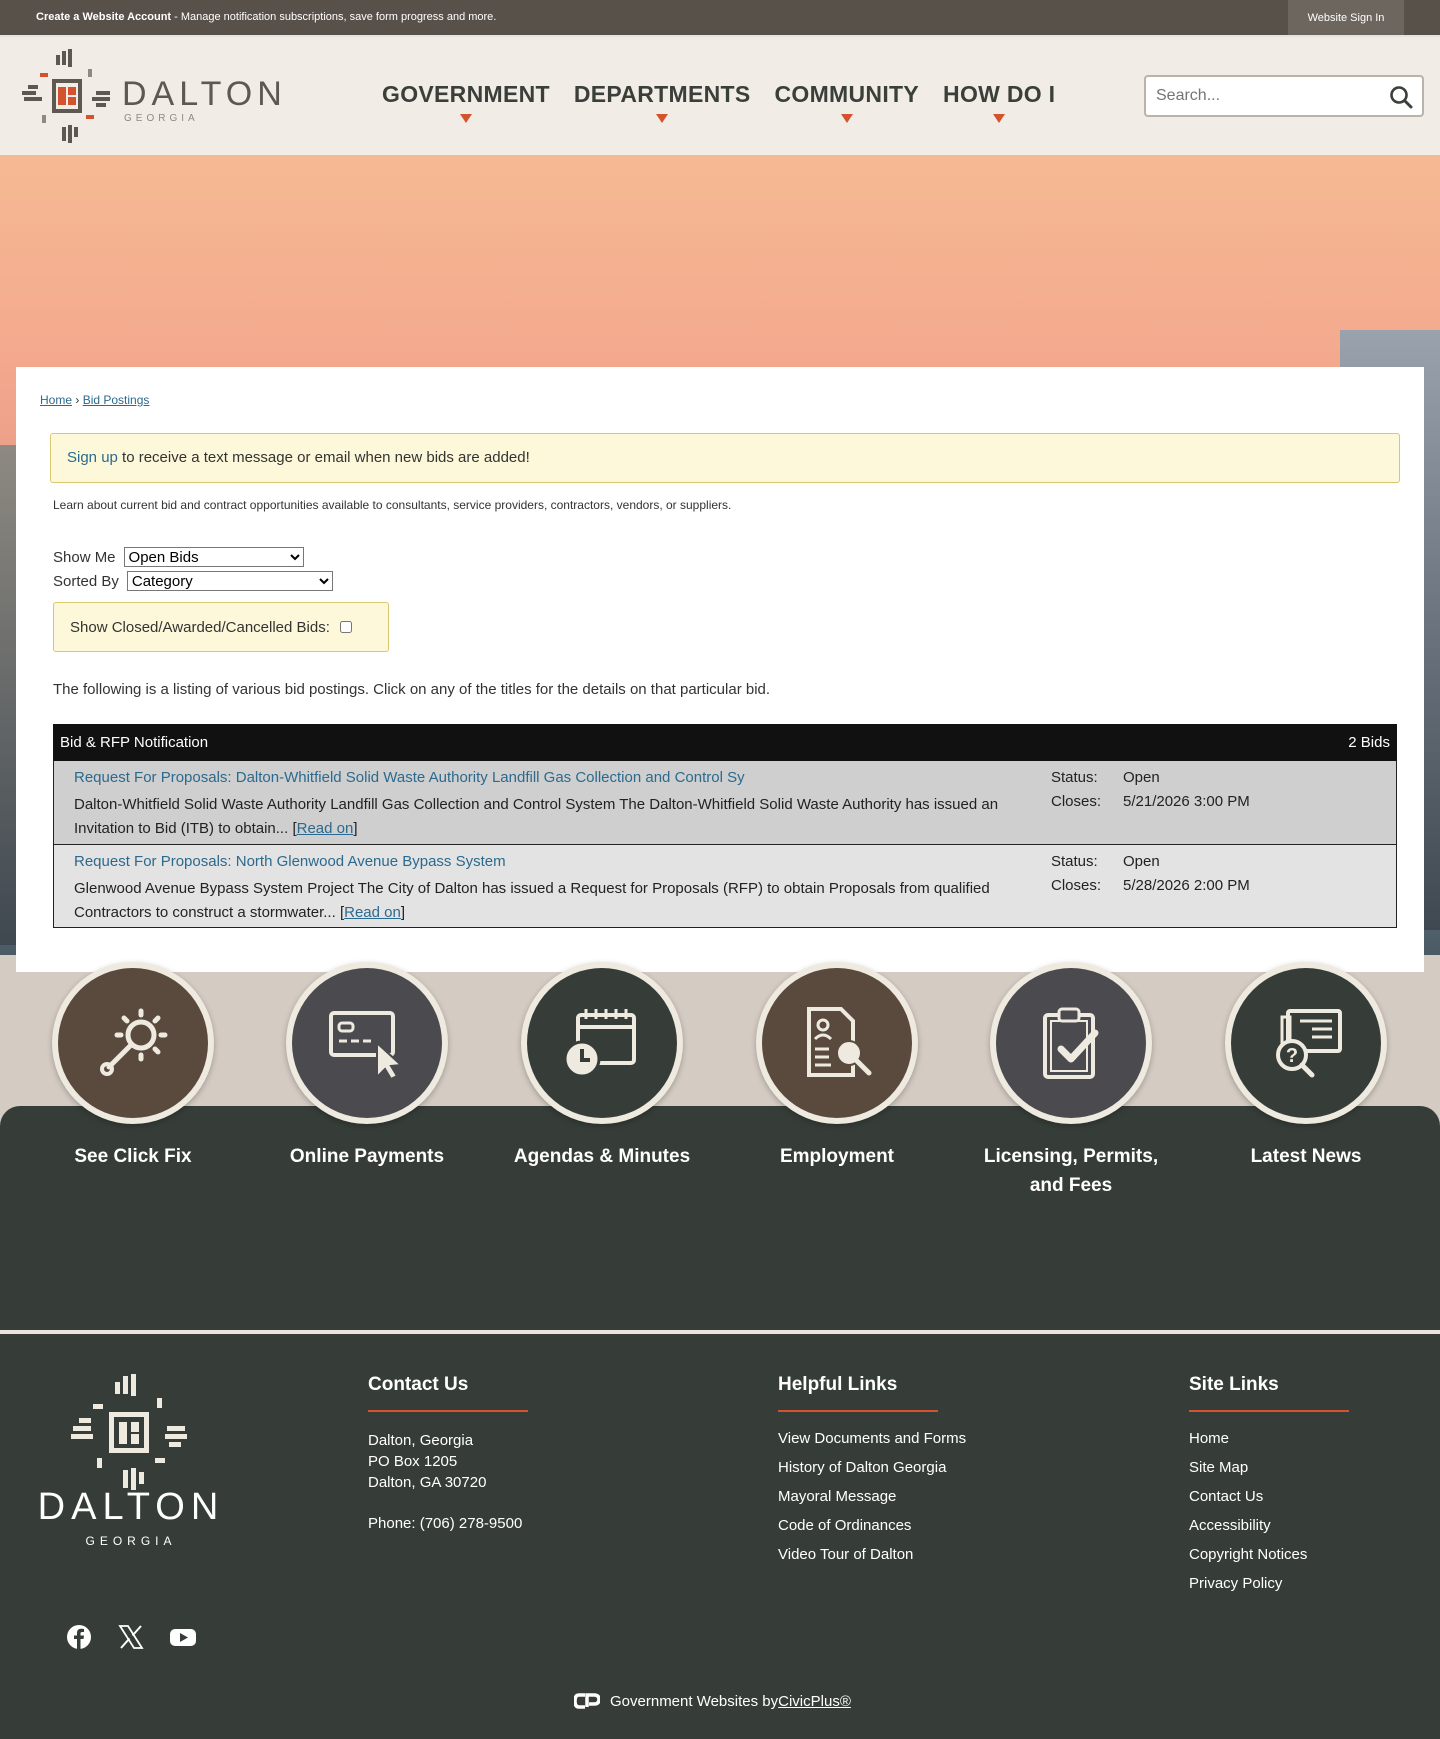  I want to click on card-cursor-icon, so click(366, 1046).